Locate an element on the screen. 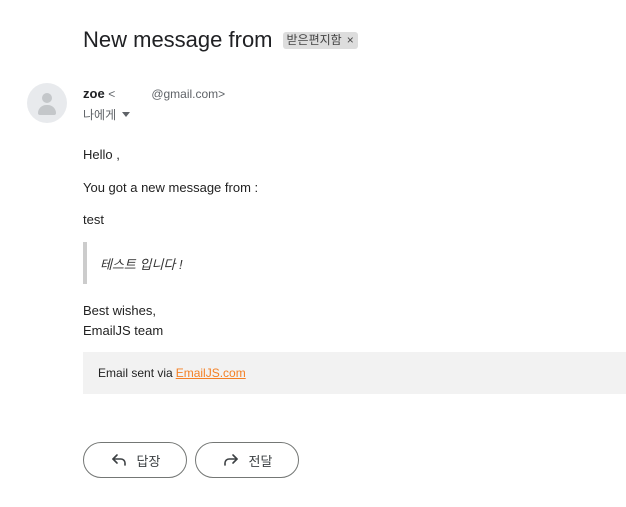 The height and width of the screenshot is (507, 626). forward-label: 전달 is located at coordinates (260, 461).